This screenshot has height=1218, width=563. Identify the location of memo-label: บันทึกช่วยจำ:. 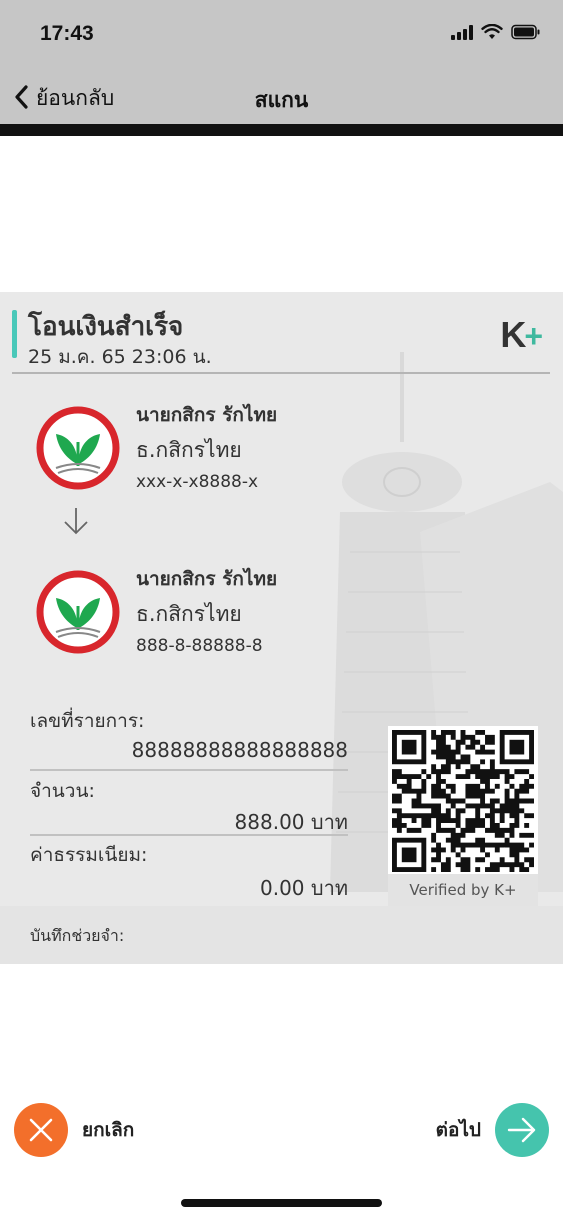
(77, 935).